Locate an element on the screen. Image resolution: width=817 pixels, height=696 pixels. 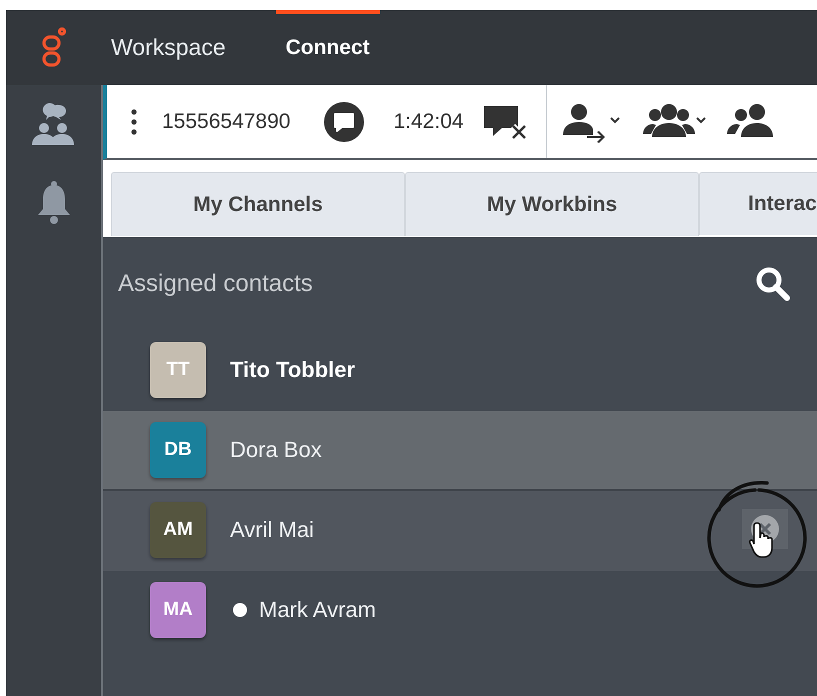
contact-name: Dora Box is located at coordinates (276, 450).